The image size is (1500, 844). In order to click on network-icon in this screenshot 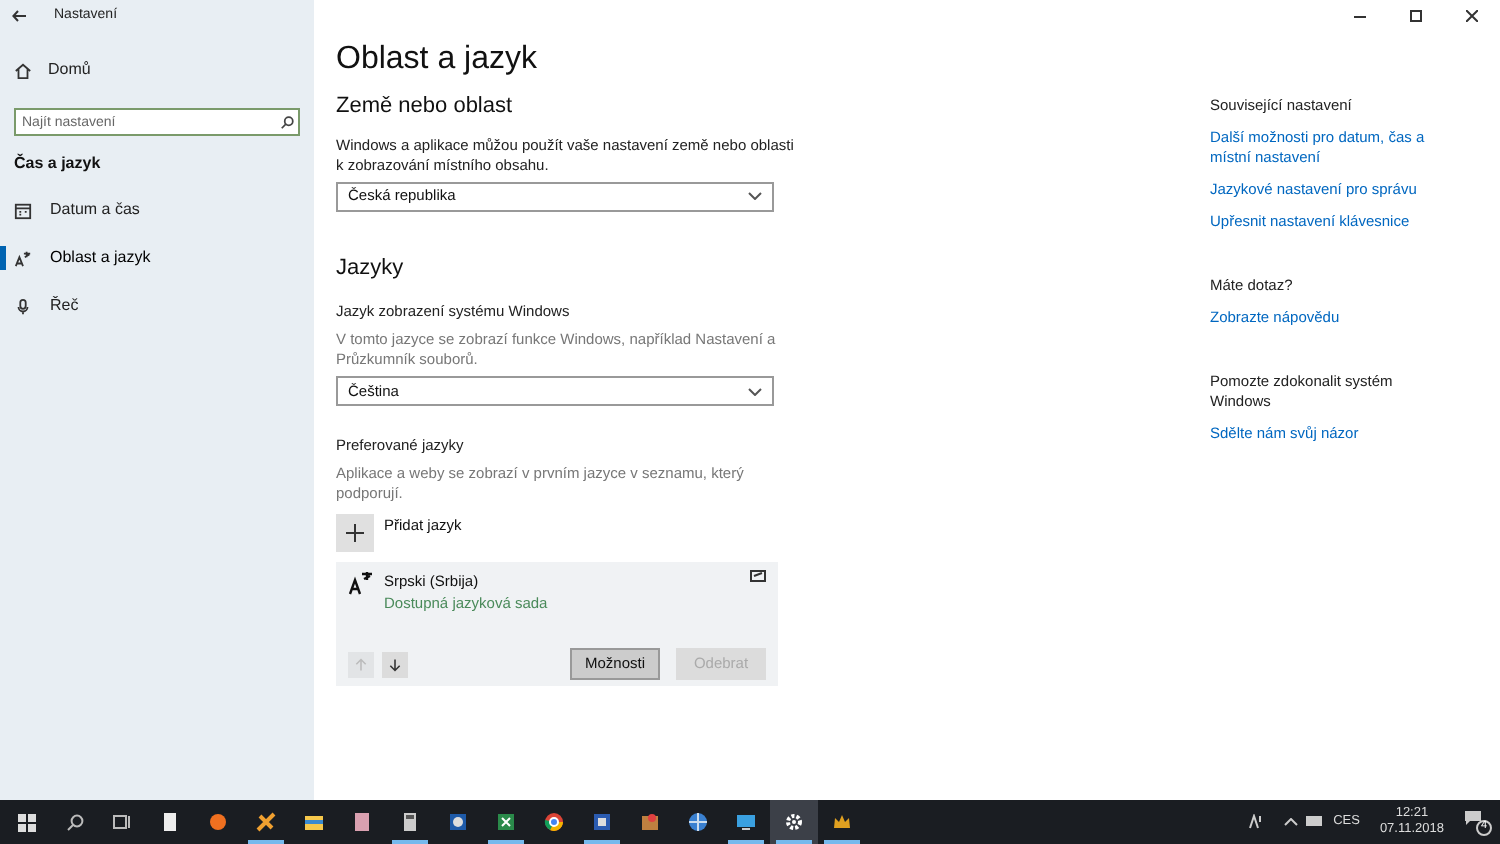, I will do `click(1313, 822)`.